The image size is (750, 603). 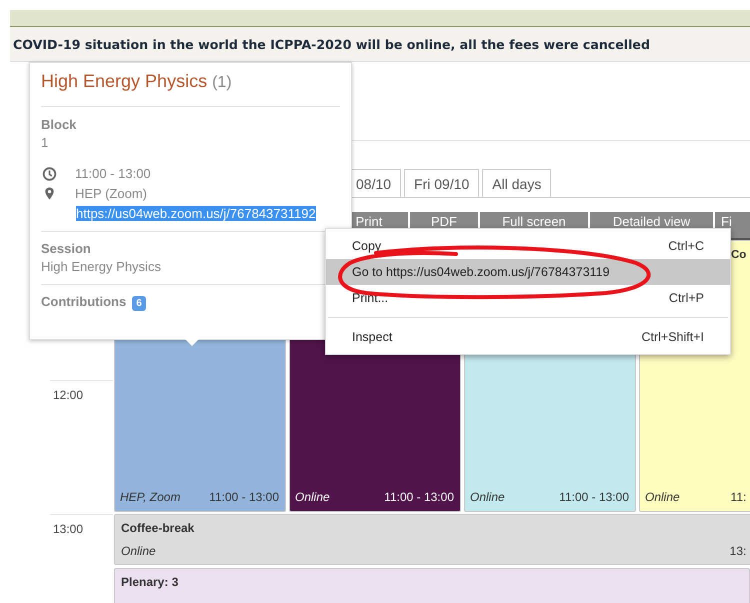 What do you see at coordinates (738, 551) in the screenshot?
I see `block-time: 13:` at bounding box center [738, 551].